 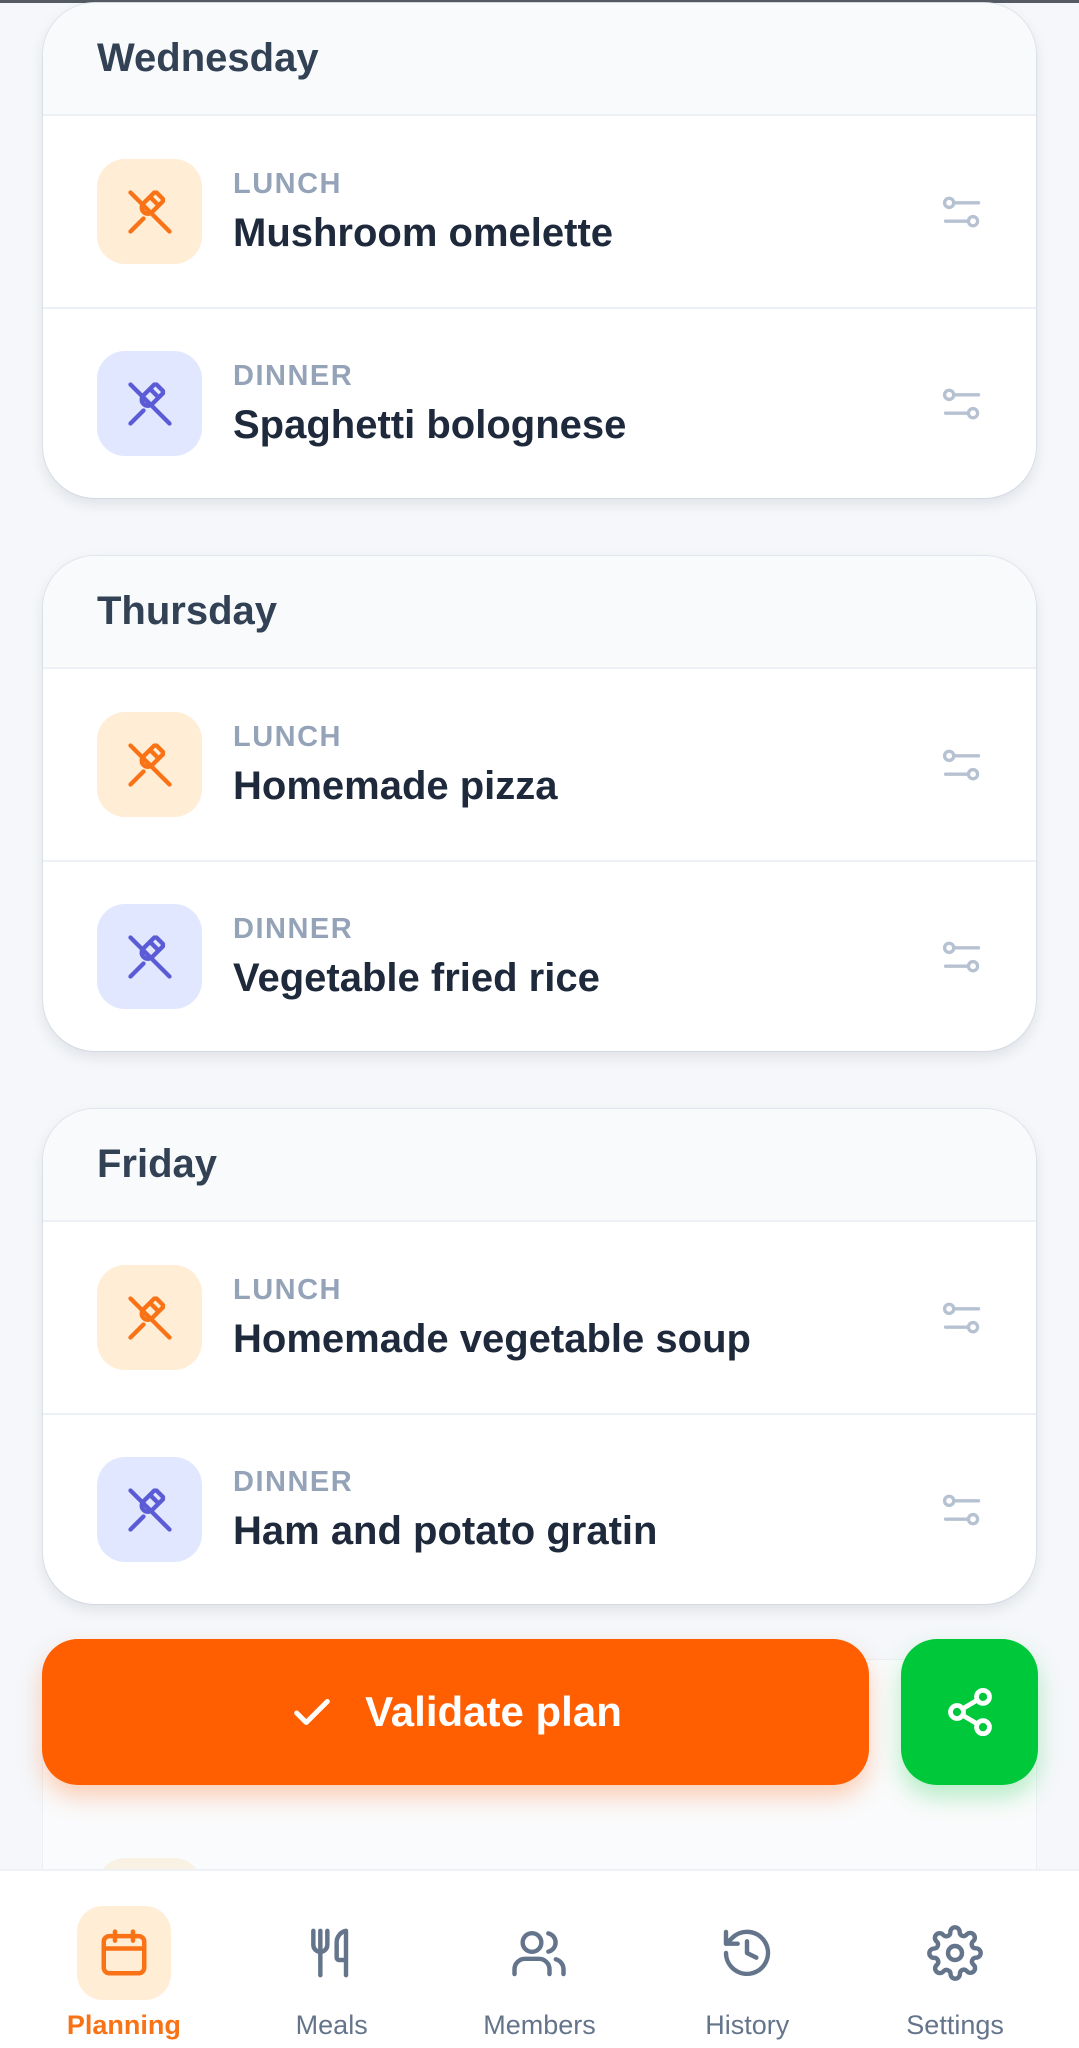 What do you see at coordinates (332, 1953) in the screenshot?
I see `utensils-icon` at bounding box center [332, 1953].